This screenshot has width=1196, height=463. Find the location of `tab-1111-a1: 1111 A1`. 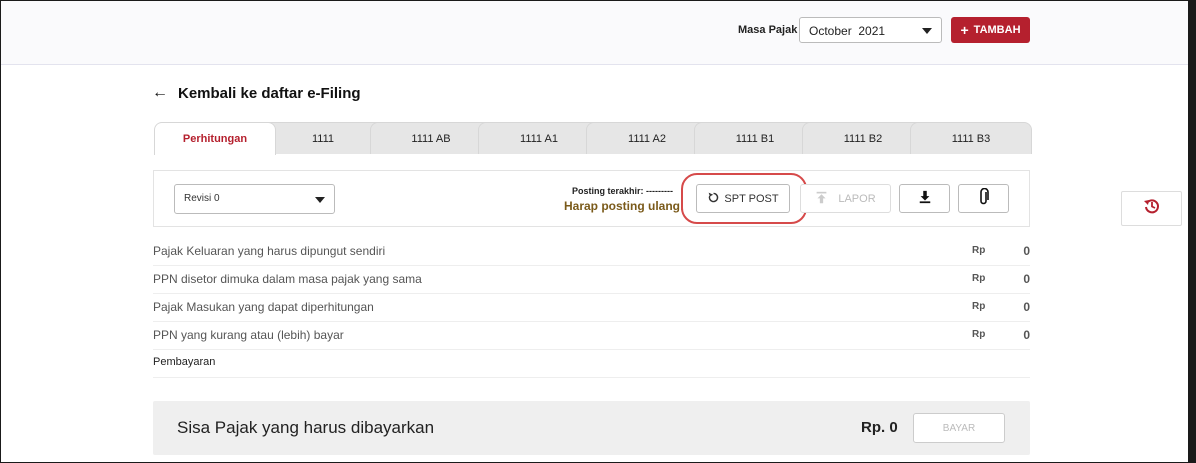

tab-1111-a1: 1111 A1 is located at coordinates (539, 138).